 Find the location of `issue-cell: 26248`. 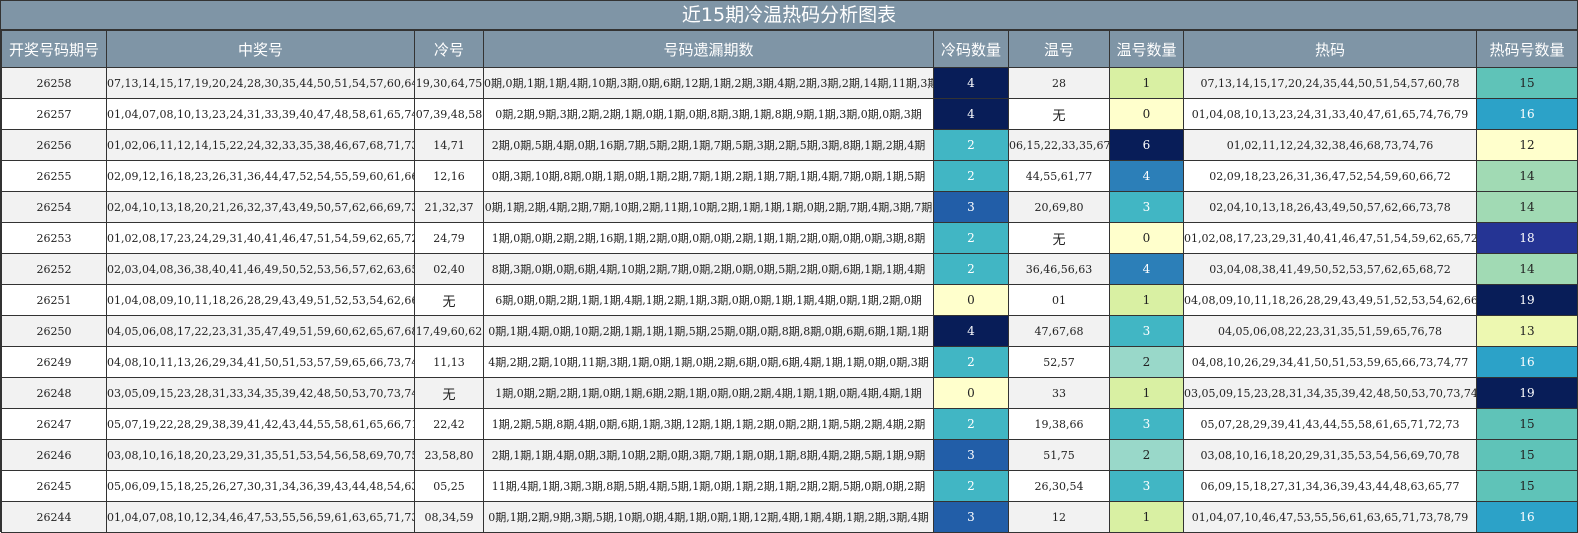

issue-cell: 26248 is located at coordinates (54, 393).